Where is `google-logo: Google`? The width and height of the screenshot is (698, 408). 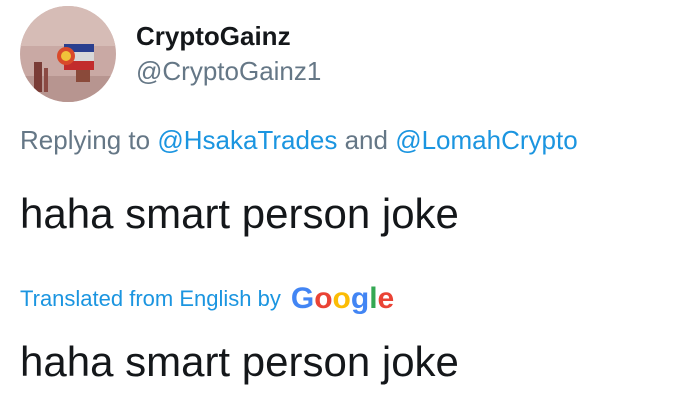 google-logo: Google is located at coordinates (342, 299).